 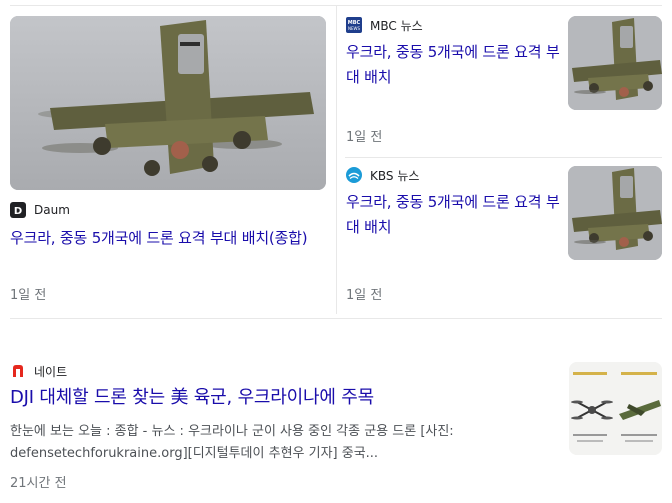 What do you see at coordinates (354, 28) in the screenshot?
I see `svg-text: NEWS` at bounding box center [354, 28].